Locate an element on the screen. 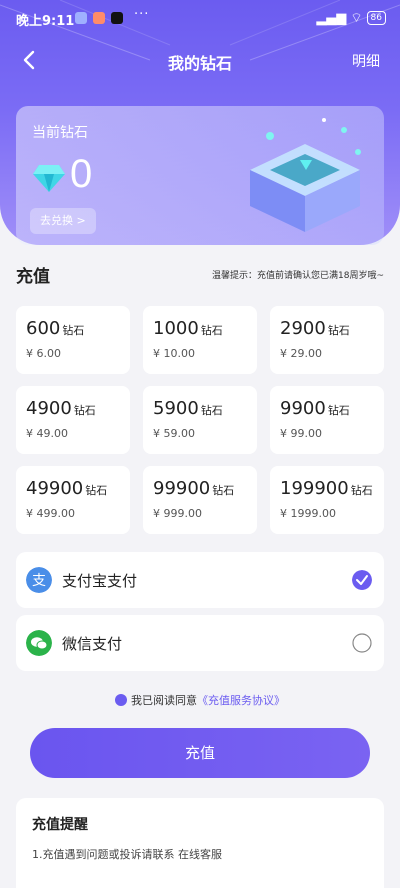  exchange-button: 去兑换 > is located at coordinates (63, 221).